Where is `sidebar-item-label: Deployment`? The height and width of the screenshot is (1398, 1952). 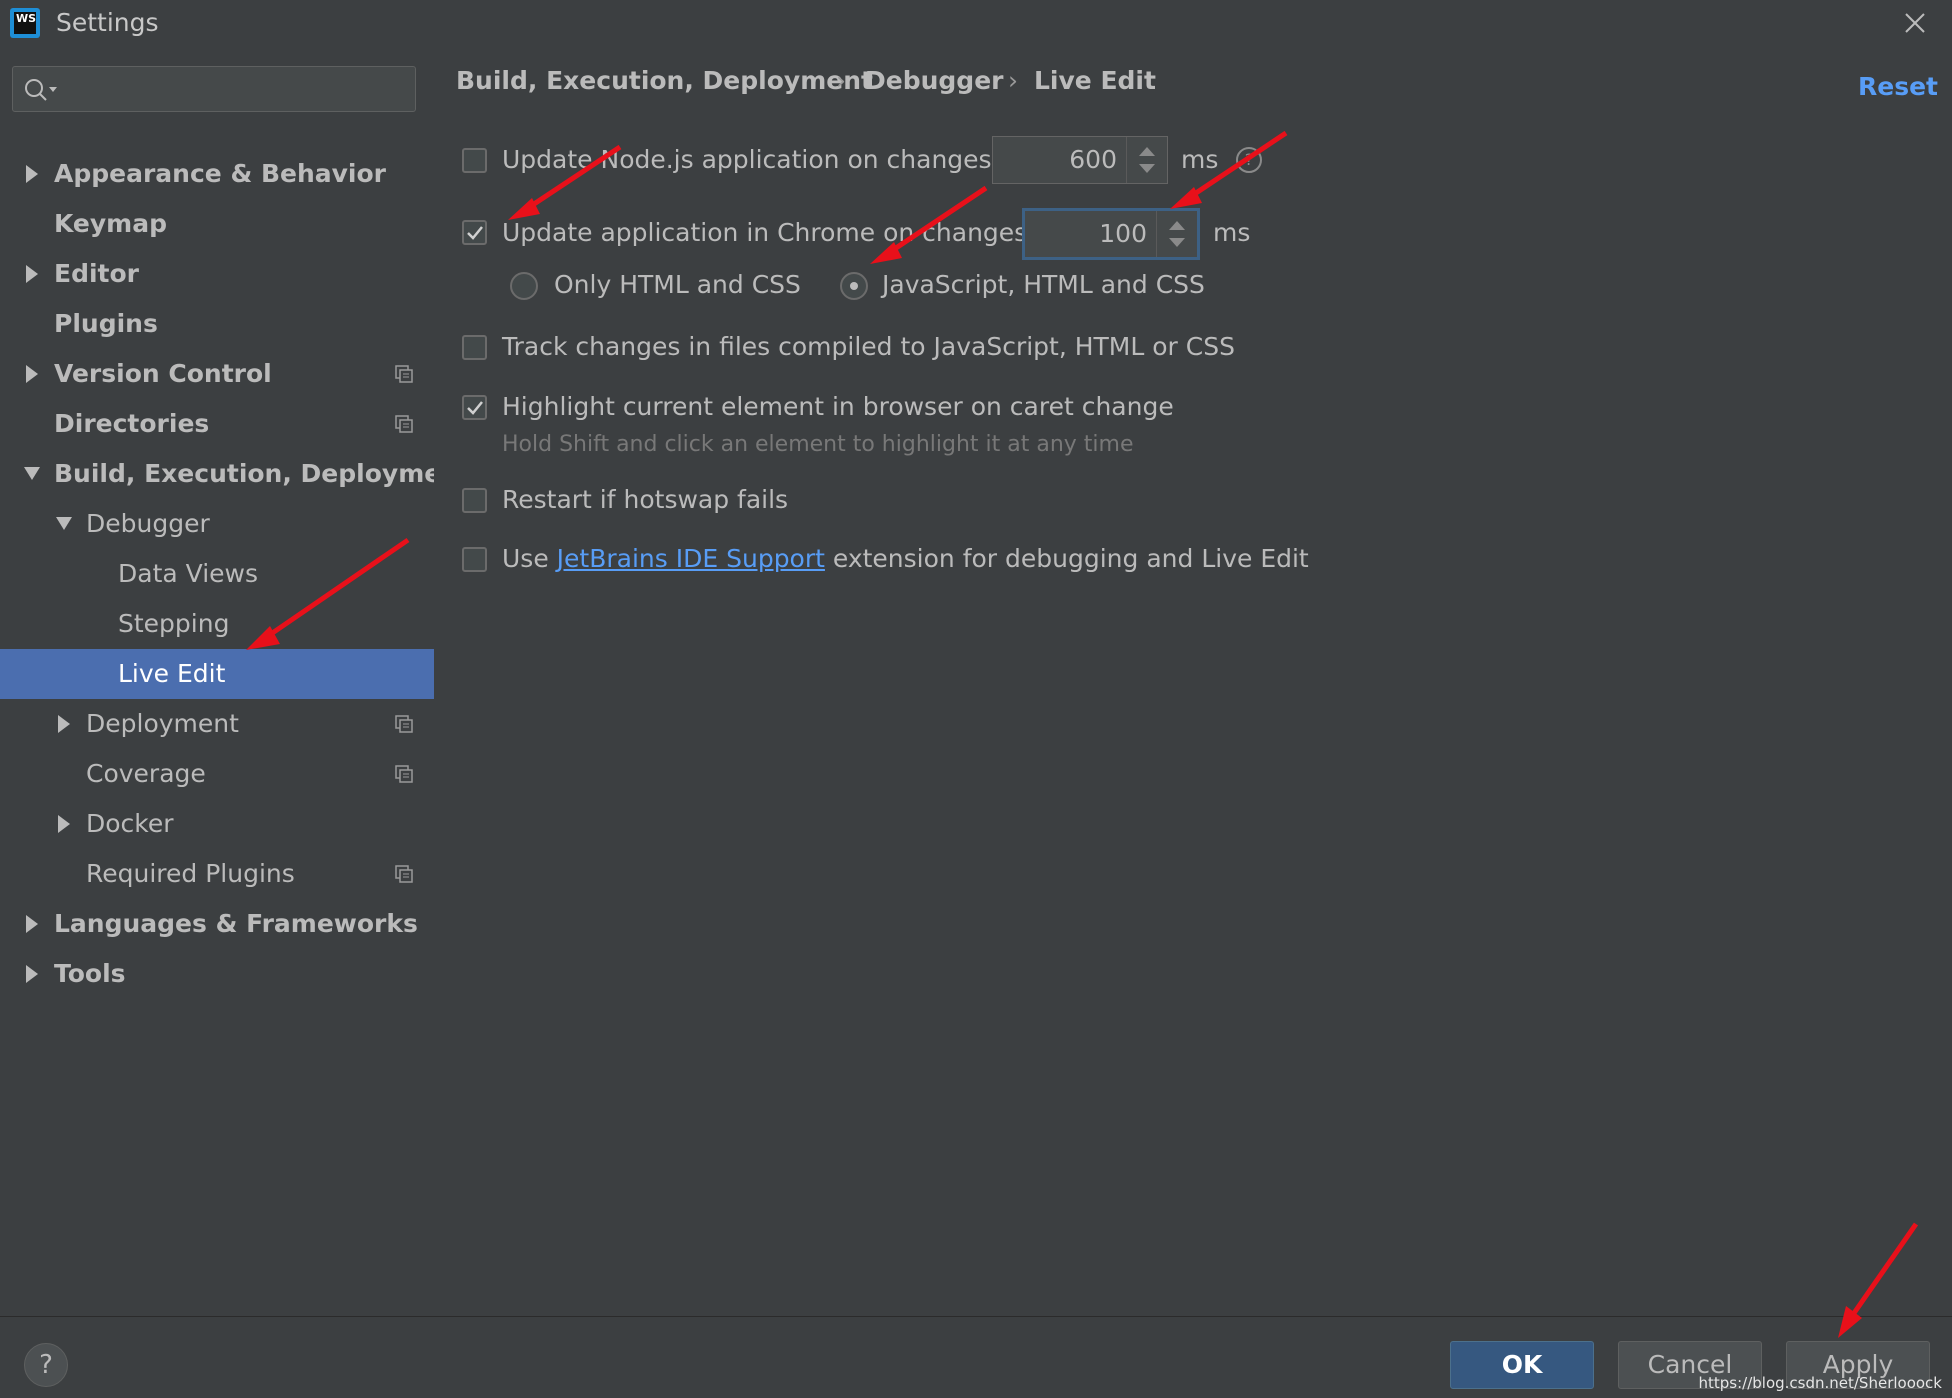
sidebar-item-label: Deployment is located at coordinates (162, 723).